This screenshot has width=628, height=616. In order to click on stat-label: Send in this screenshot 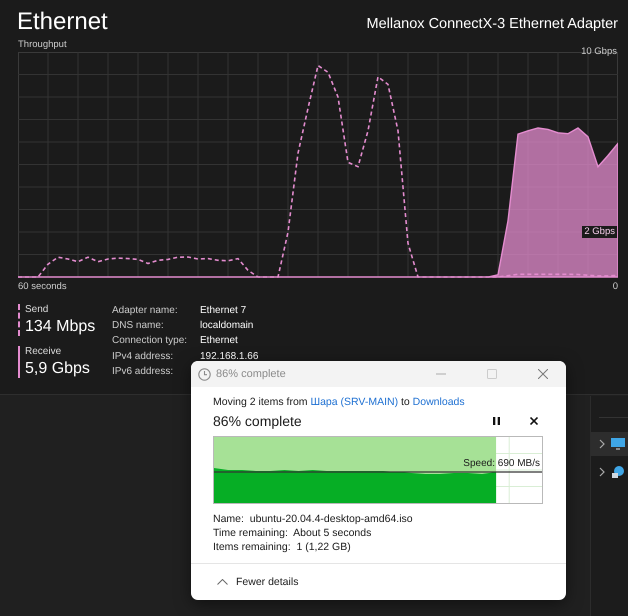, I will do `click(37, 309)`.